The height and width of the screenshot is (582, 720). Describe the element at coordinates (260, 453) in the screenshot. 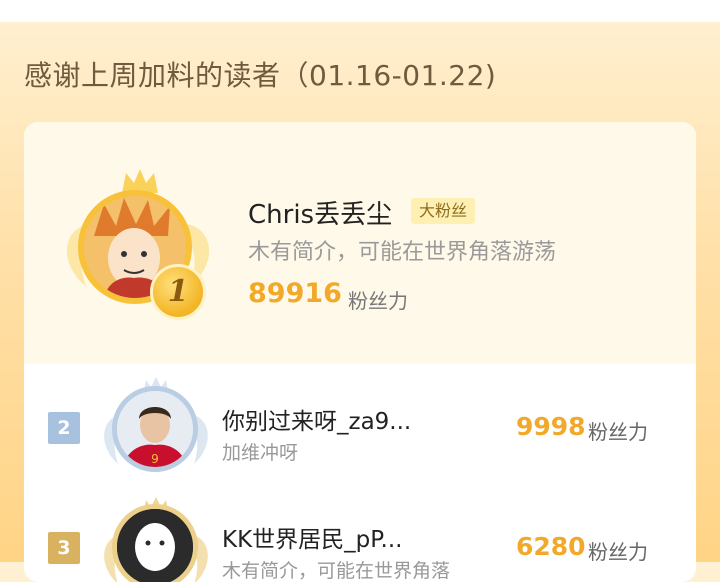

I see `fan-bio: 加维冲呀` at that location.